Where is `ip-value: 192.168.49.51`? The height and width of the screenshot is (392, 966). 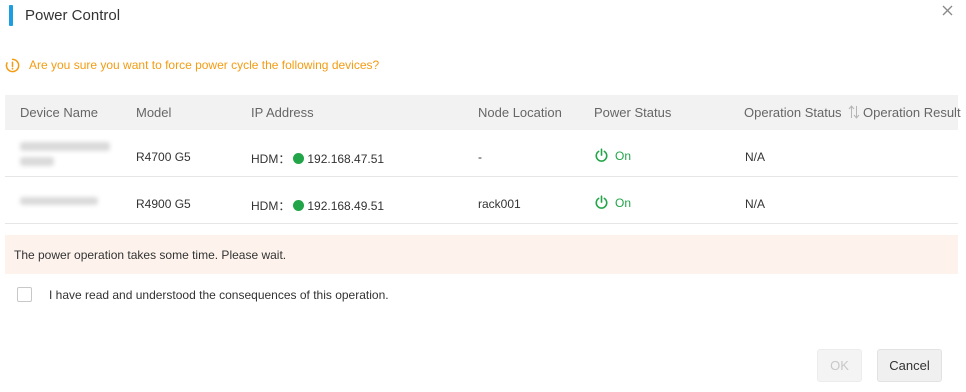 ip-value: 192.168.49.51 is located at coordinates (346, 206).